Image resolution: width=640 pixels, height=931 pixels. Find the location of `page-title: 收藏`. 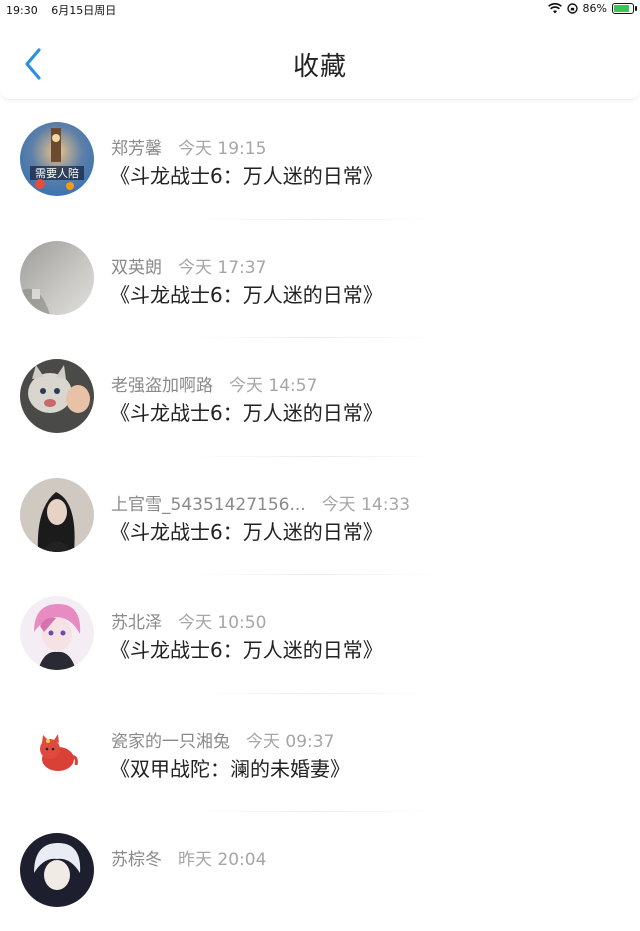

page-title: 收藏 is located at coordinates (319, 67).